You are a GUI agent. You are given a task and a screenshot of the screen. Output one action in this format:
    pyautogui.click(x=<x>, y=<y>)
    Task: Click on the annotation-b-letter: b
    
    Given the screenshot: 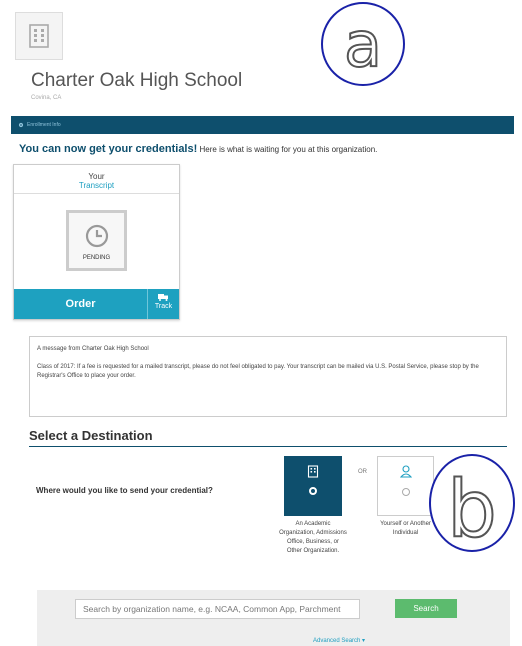 What is the action you would take?
    pyautogui.click(x=472, y=507)
    